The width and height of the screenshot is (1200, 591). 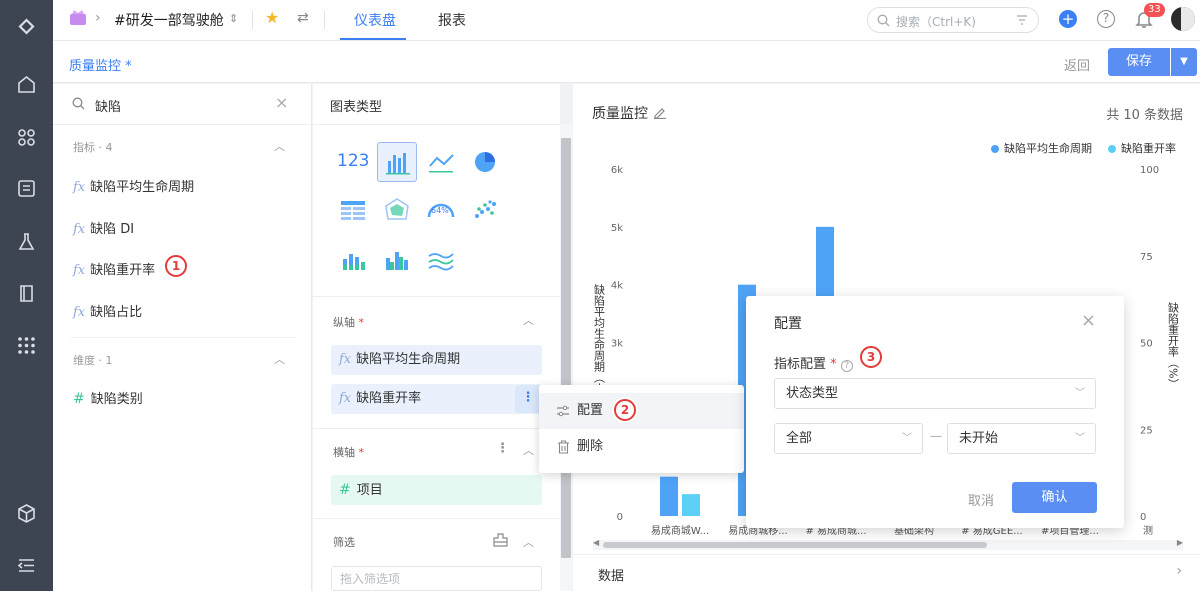 I want to click on dialog-title: 配置, so click(x=788, y=324).